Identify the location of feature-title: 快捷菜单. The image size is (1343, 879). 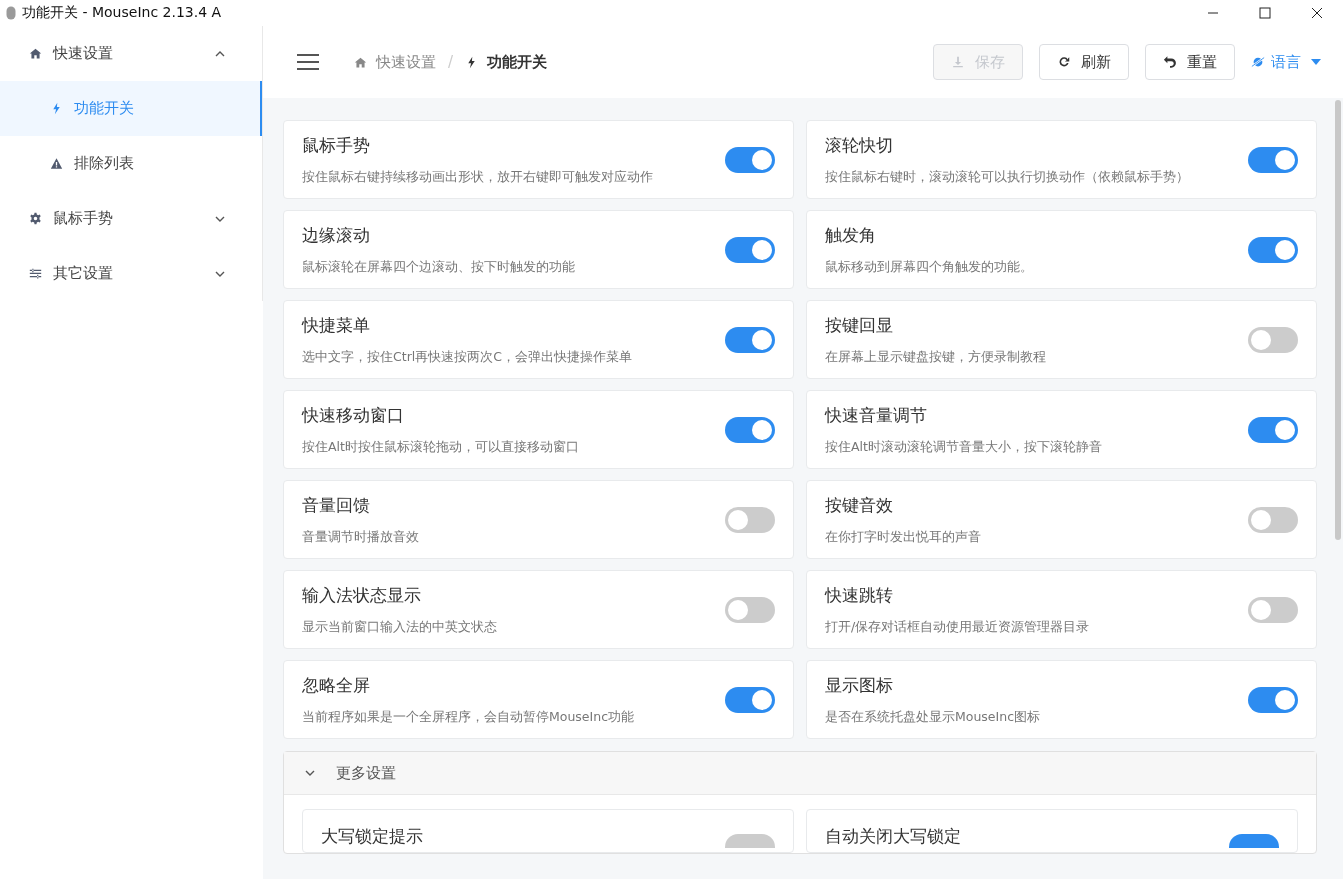
(336, 325).